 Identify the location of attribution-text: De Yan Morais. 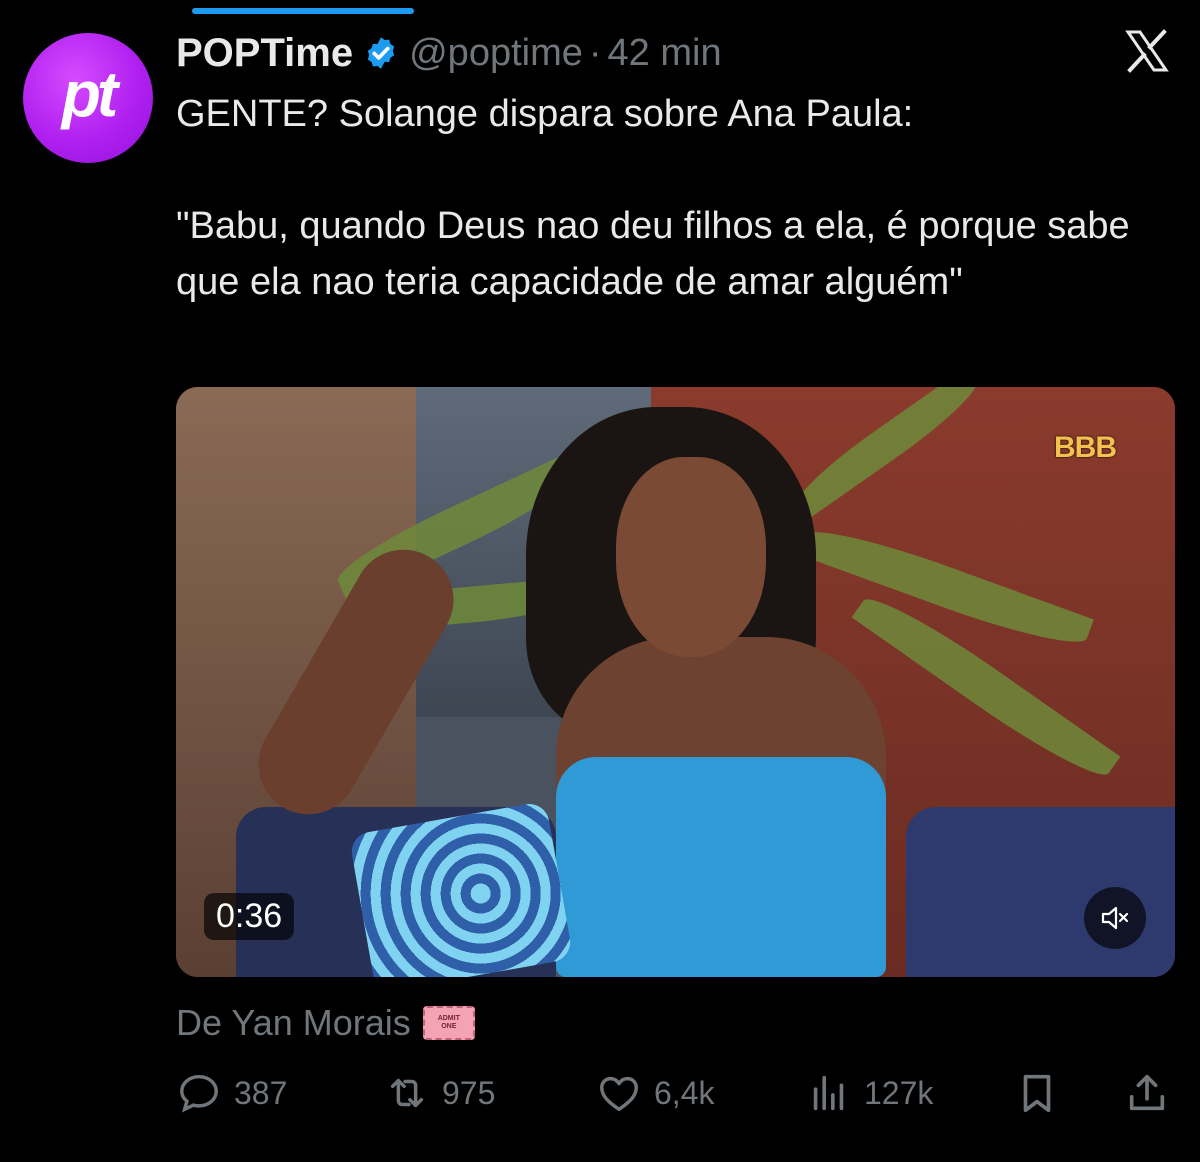
(293, 1023).